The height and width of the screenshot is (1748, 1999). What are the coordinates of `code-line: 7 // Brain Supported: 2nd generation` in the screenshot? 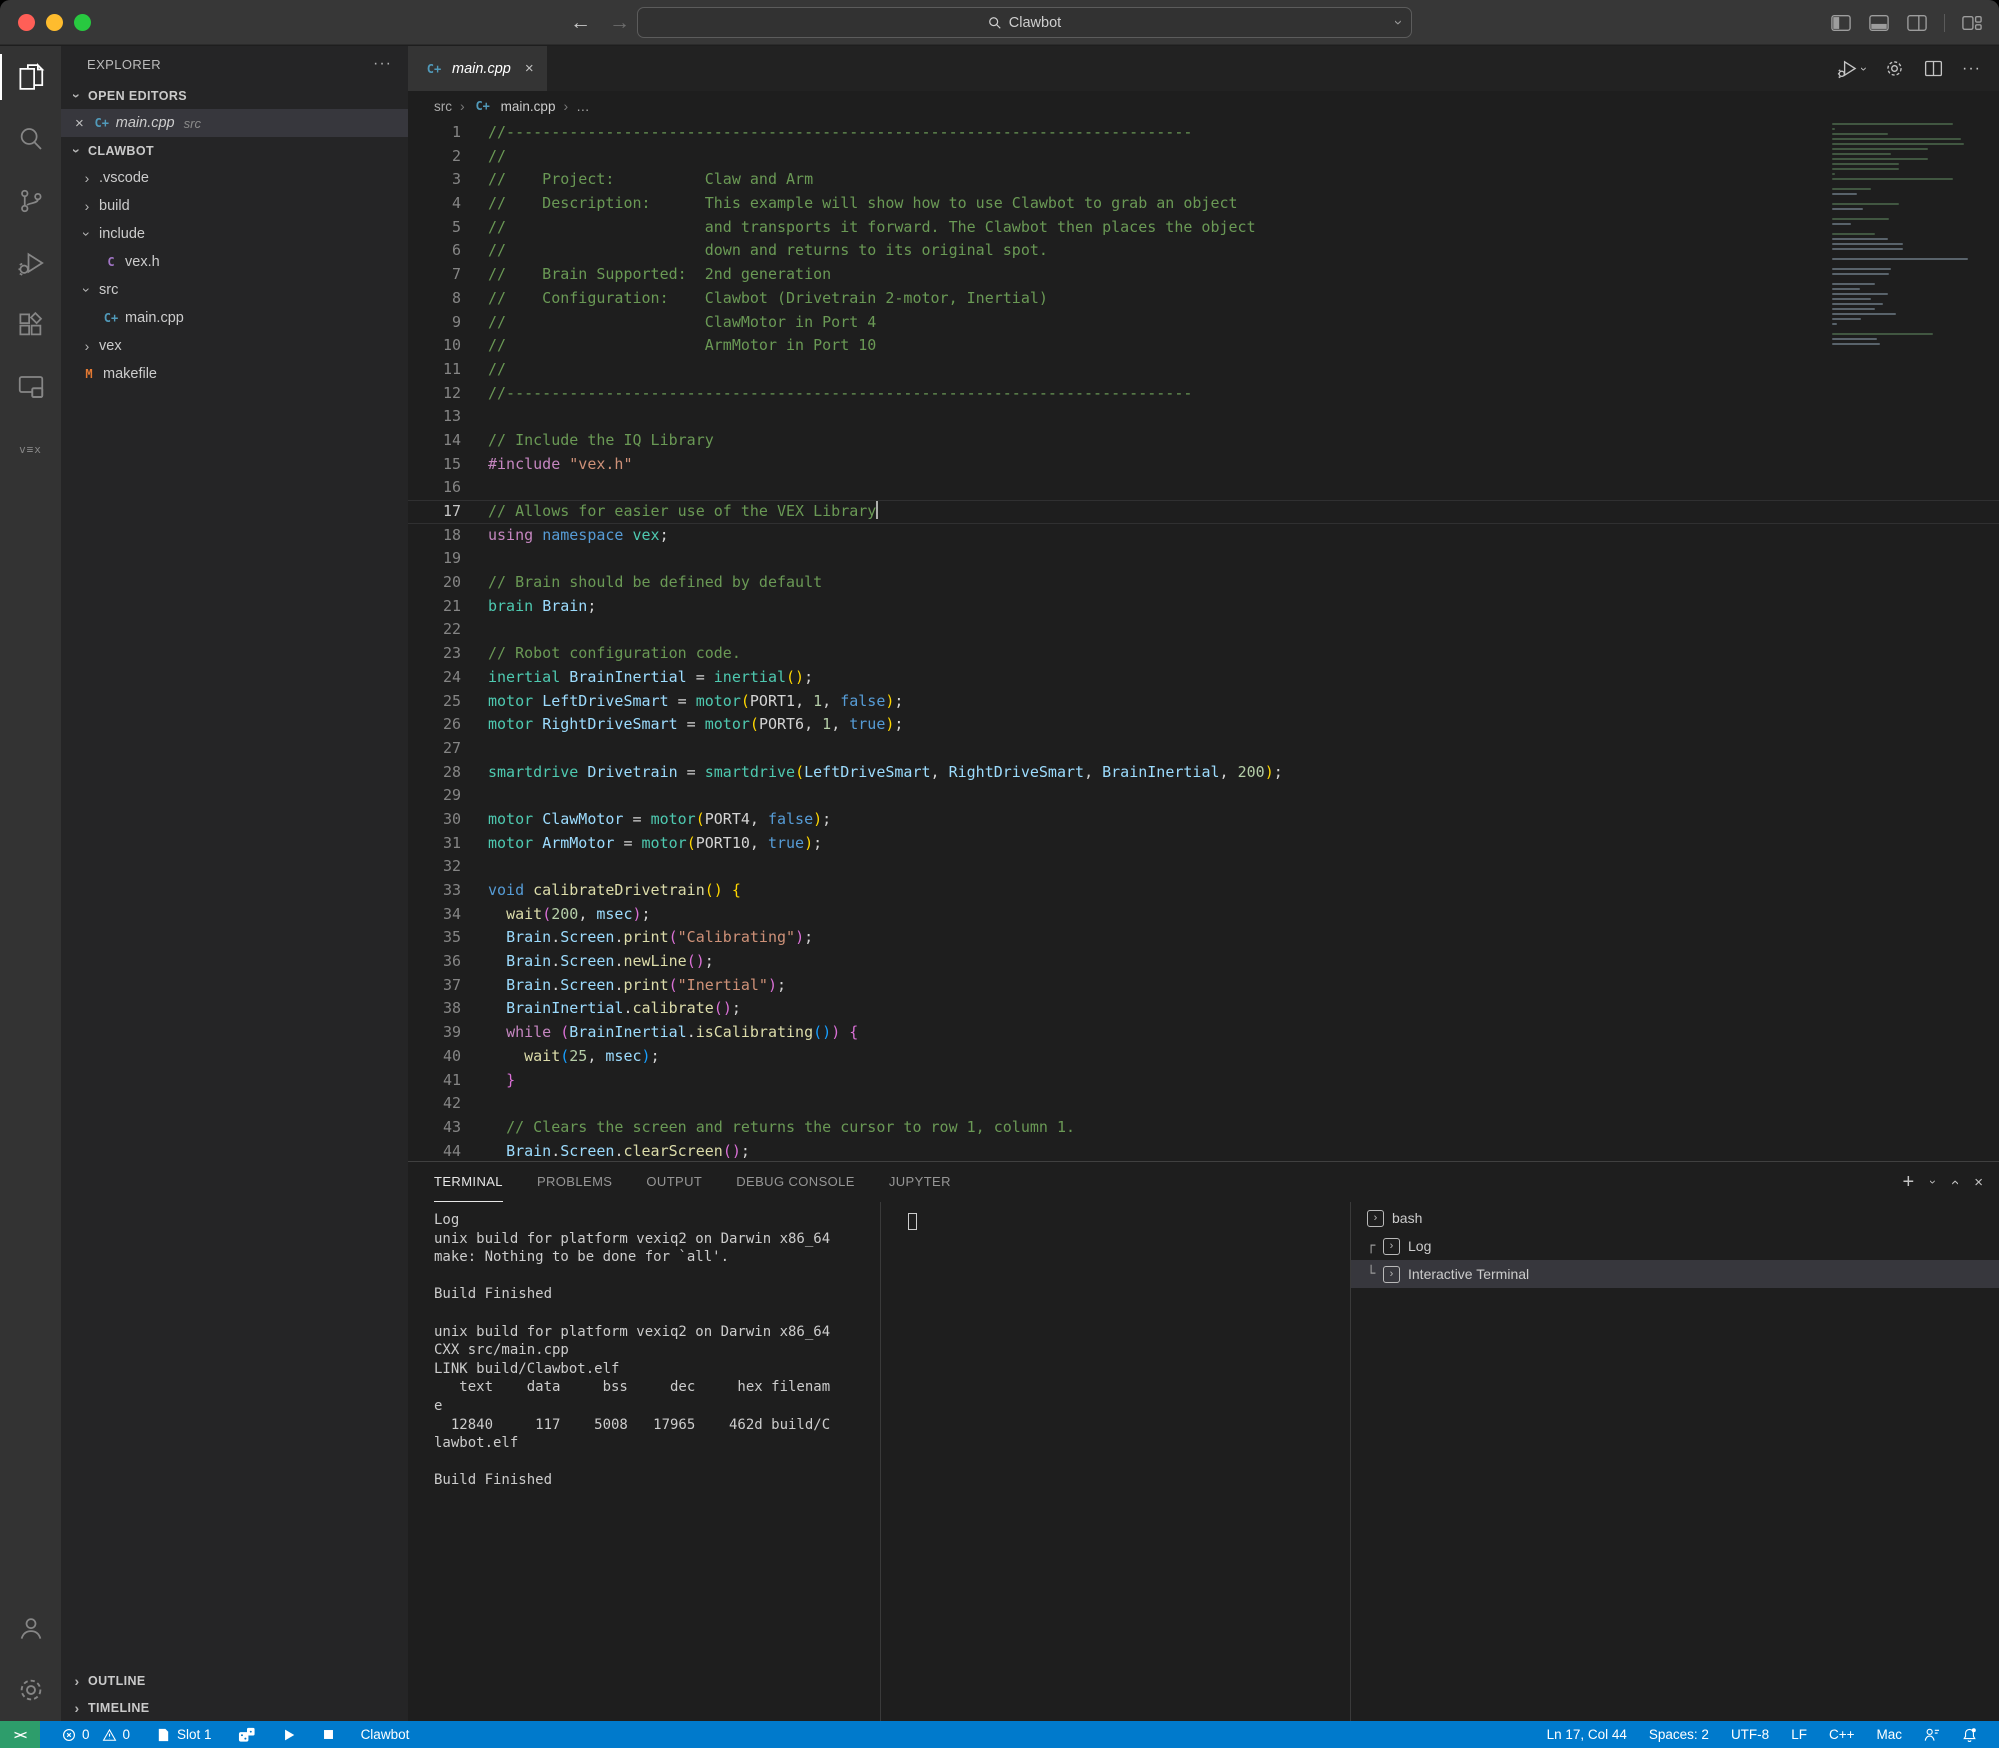 It's located at (1203, 275).